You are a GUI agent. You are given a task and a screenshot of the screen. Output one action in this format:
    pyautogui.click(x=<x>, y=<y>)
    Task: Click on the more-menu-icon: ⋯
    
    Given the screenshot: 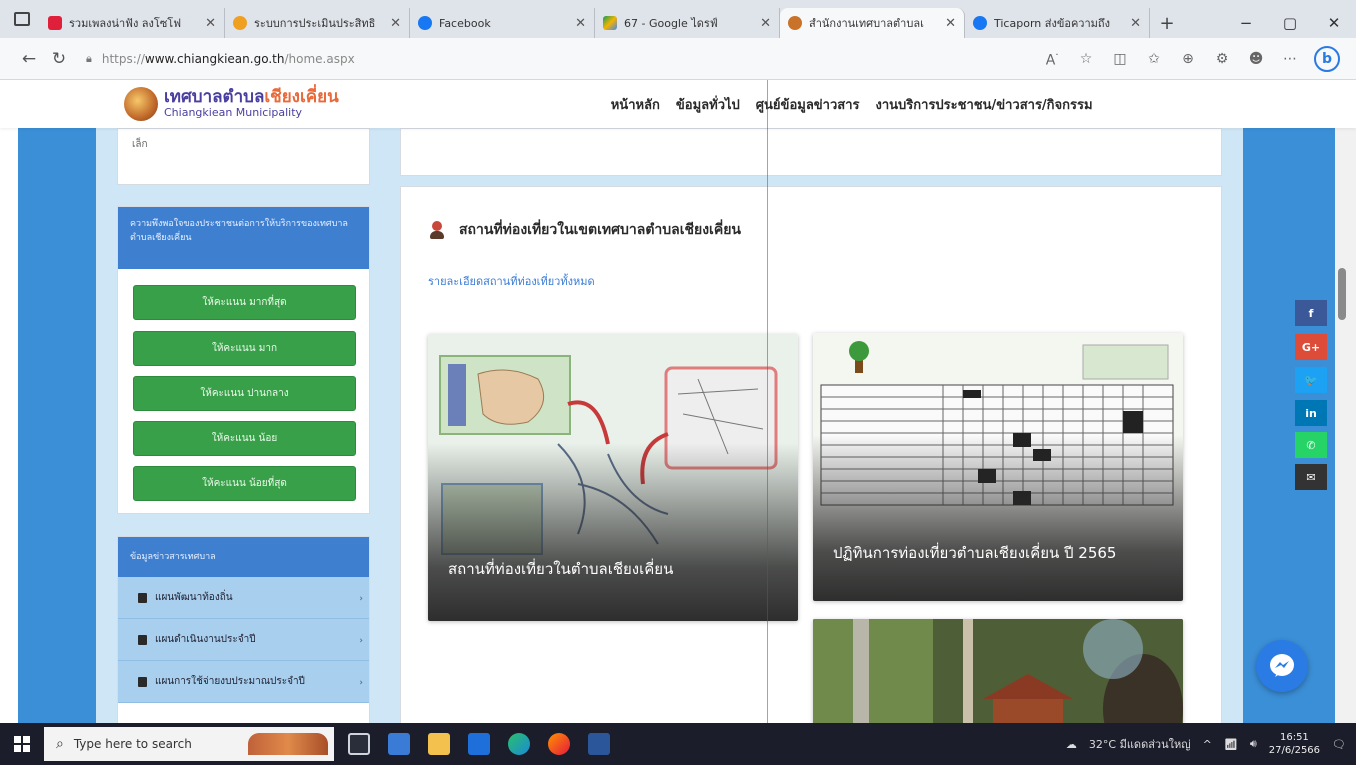 What is the action you would take?
    pyautogui.click(x=1290, y=59)
    